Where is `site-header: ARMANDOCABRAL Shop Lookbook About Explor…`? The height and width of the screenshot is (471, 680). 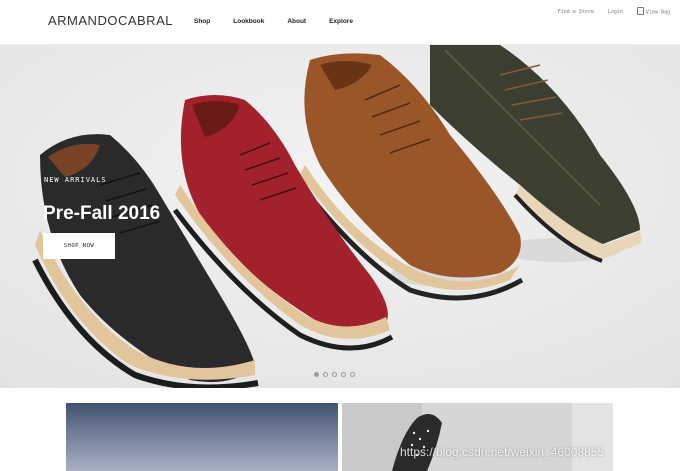
site-header: ARMANDOCABRAL Shop Lookbook About Explor… is located at coordinates (340, 22).